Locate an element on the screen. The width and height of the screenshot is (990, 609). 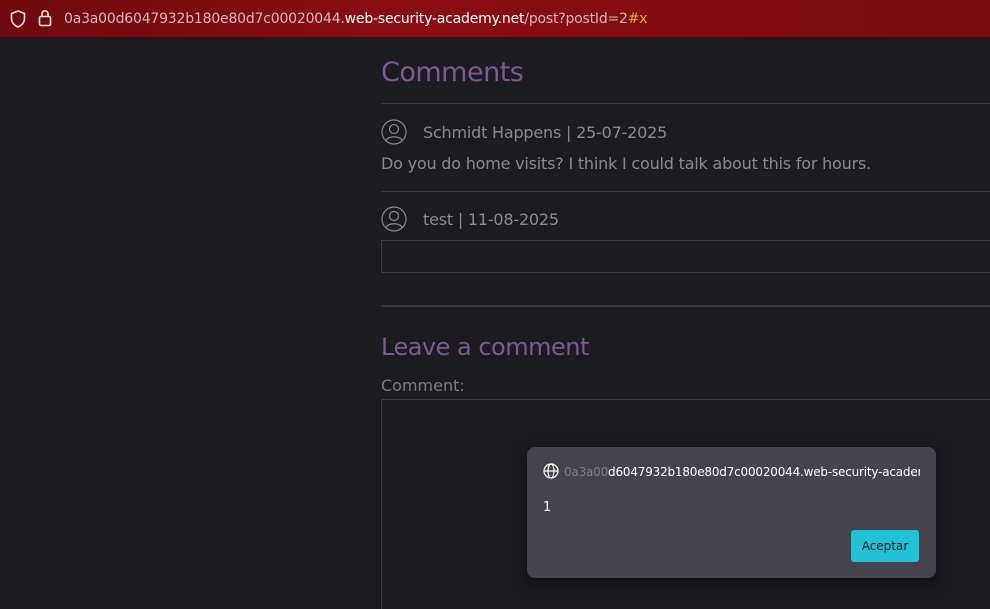
comment-header: Schmidt Happens | 25-07-2025 is located at coordinates (524, 132).